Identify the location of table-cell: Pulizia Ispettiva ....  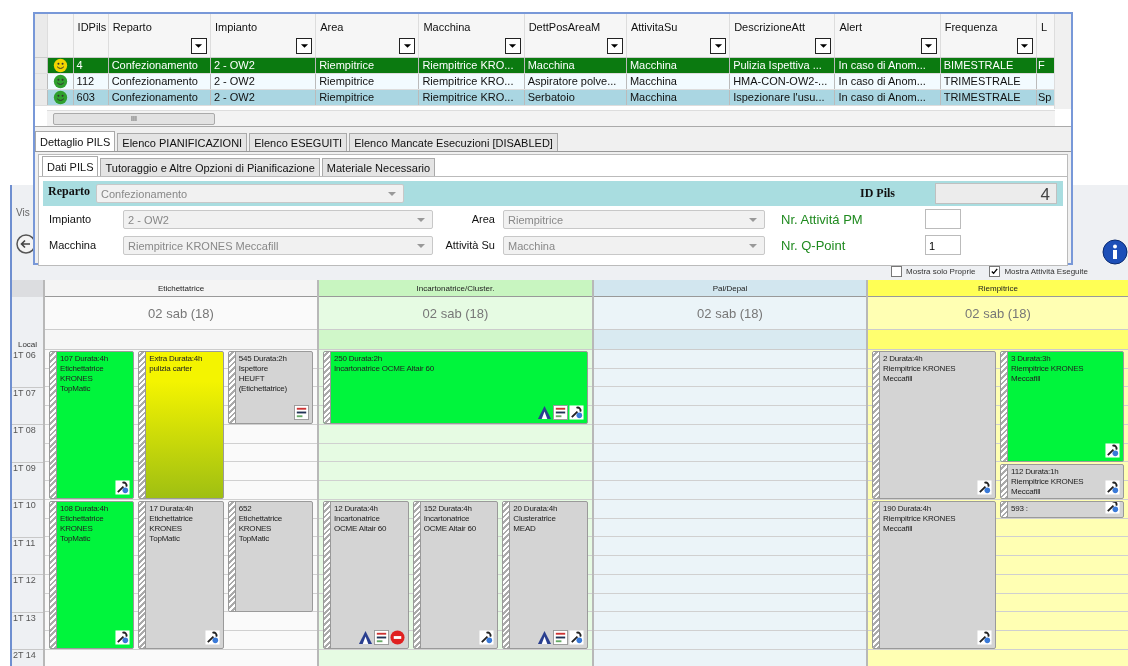
(777, 65).